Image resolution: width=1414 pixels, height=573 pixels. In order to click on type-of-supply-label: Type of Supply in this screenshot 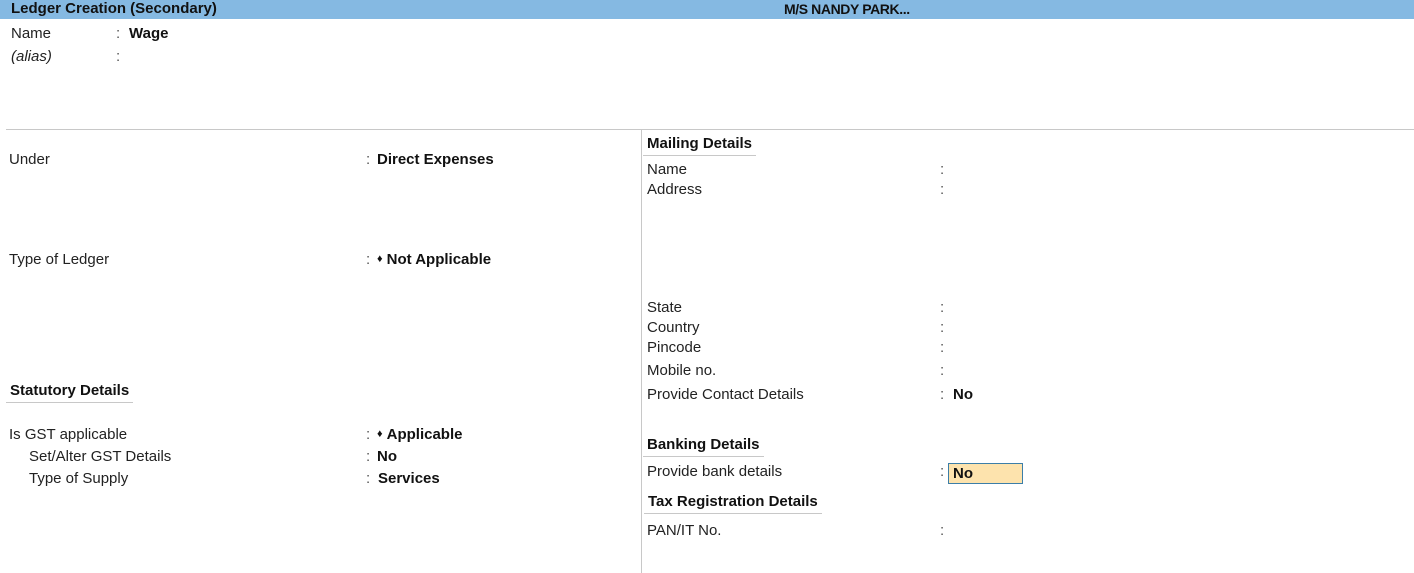, I will do `click(79, 478)`.